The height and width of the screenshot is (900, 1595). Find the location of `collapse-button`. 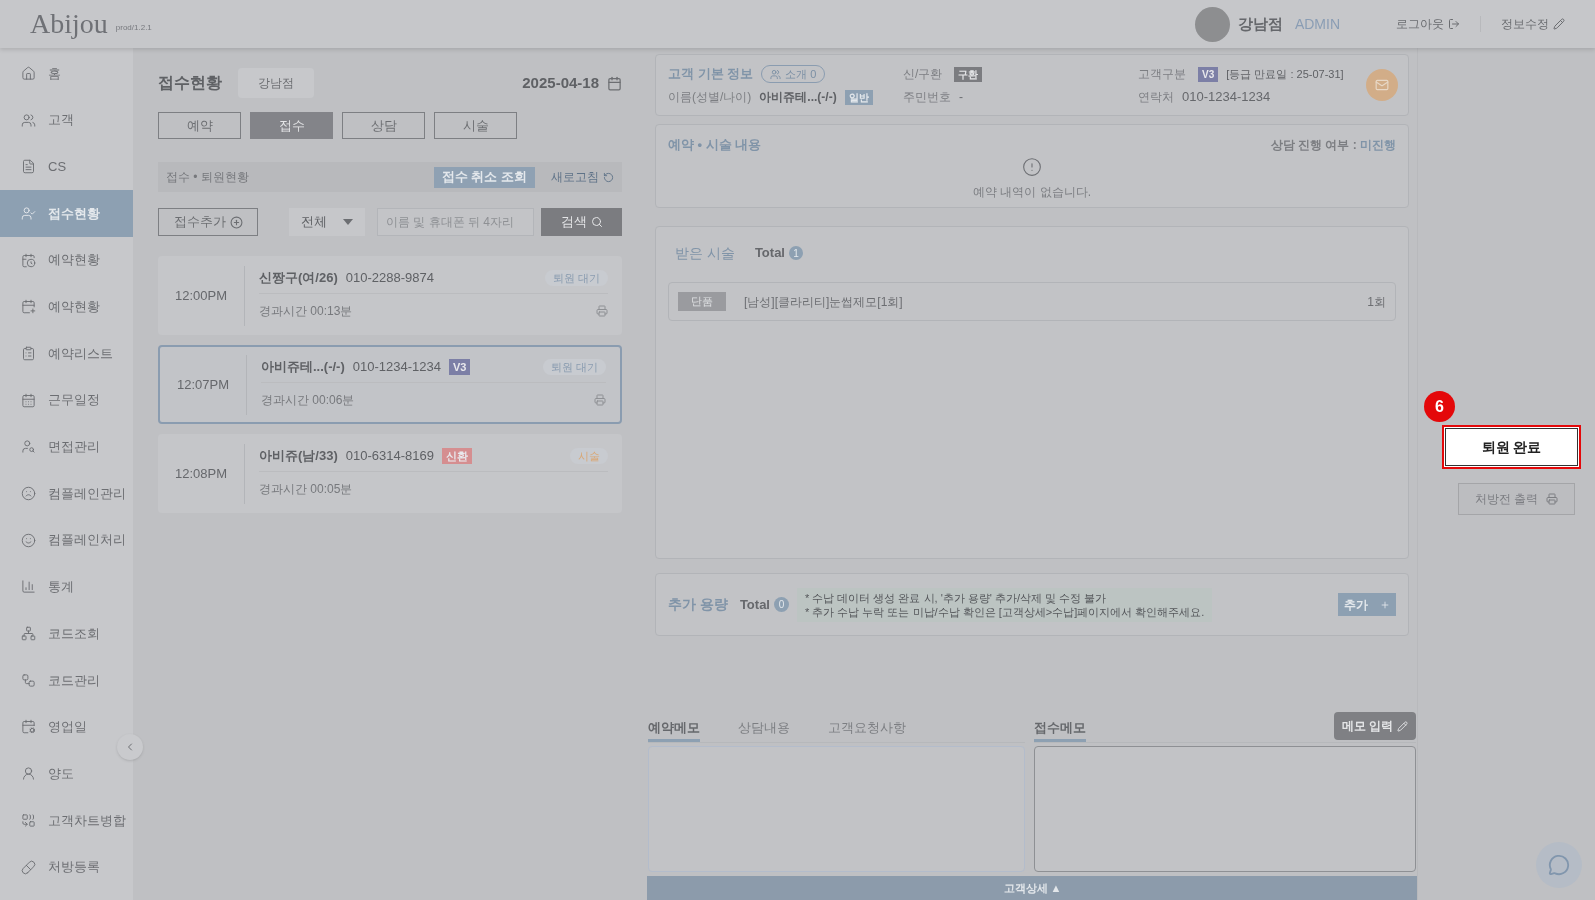

collapse-button is located at coordinates (130, 747).